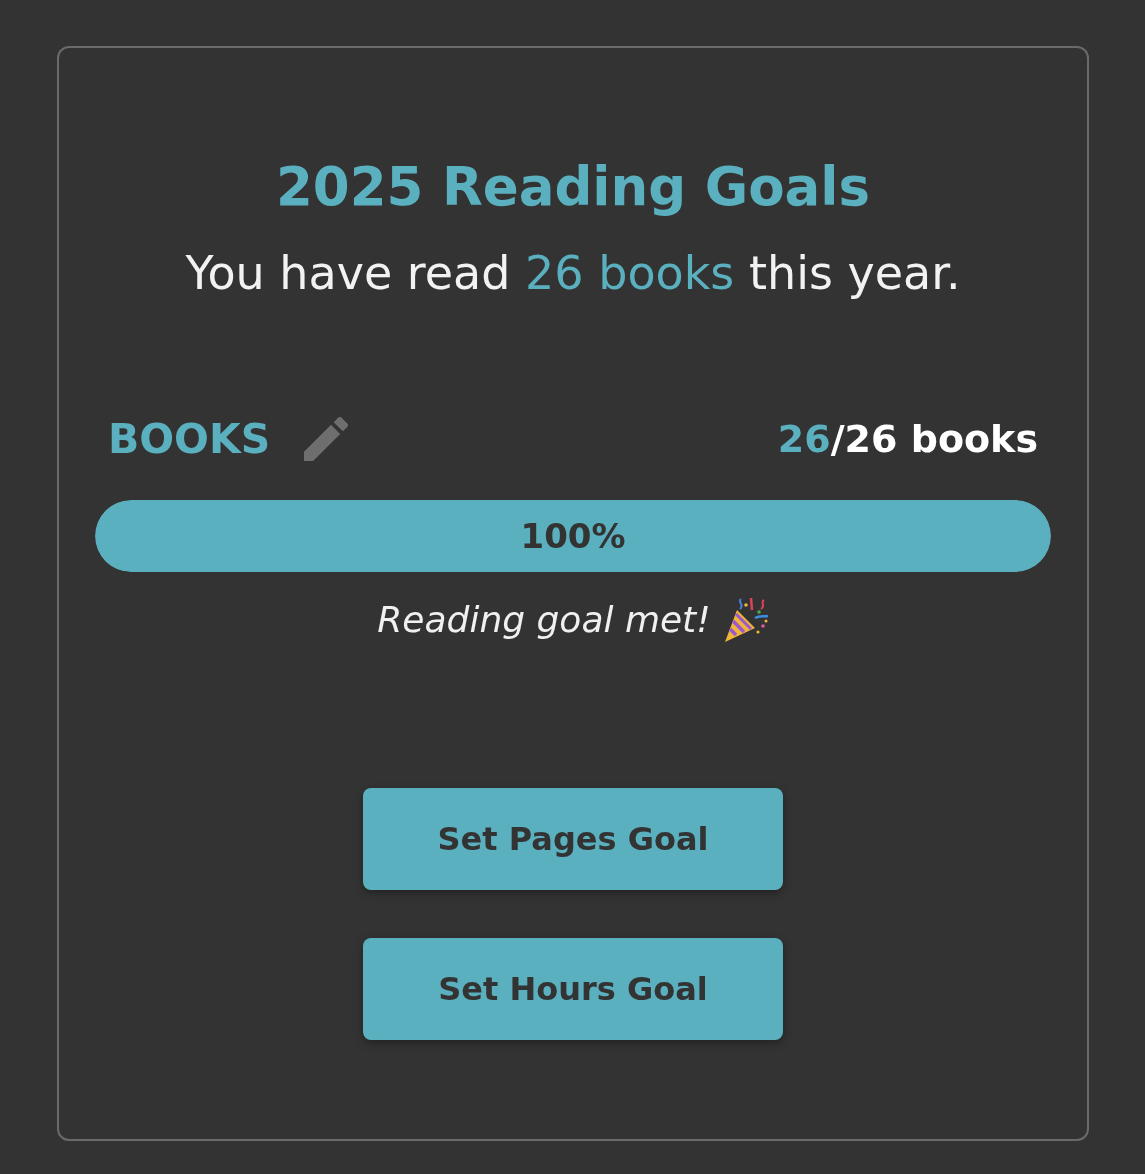 This screenshot has width=1145, height=1174. Describe the element at coordinates (573, 989) in the screenshot. I see `set-goal-button: Set Hours Goal` at that location.